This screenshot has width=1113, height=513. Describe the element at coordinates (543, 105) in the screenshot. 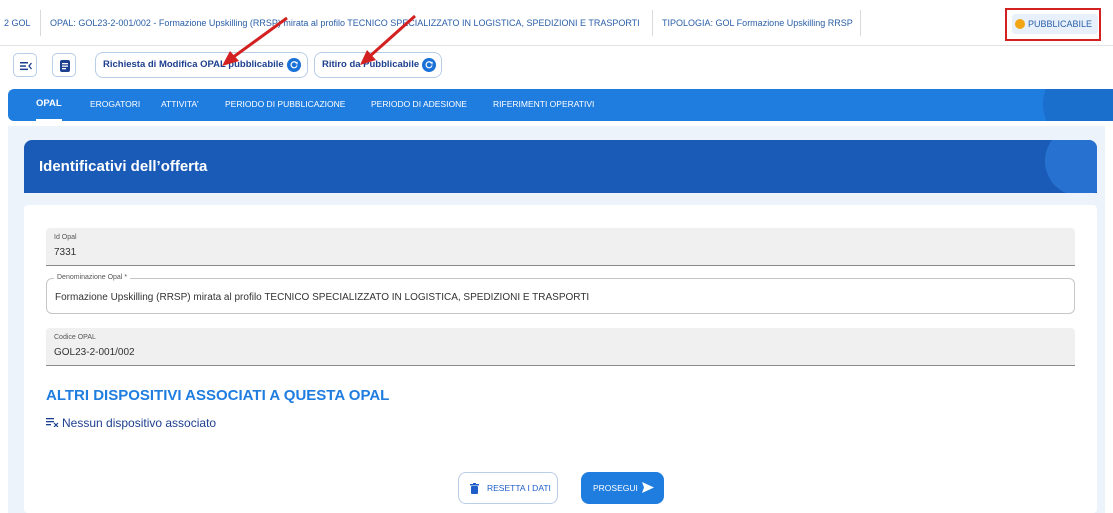

I see `tab-riferimenti-operativi: RIFERIMENTI OPERATIVI` at that location.